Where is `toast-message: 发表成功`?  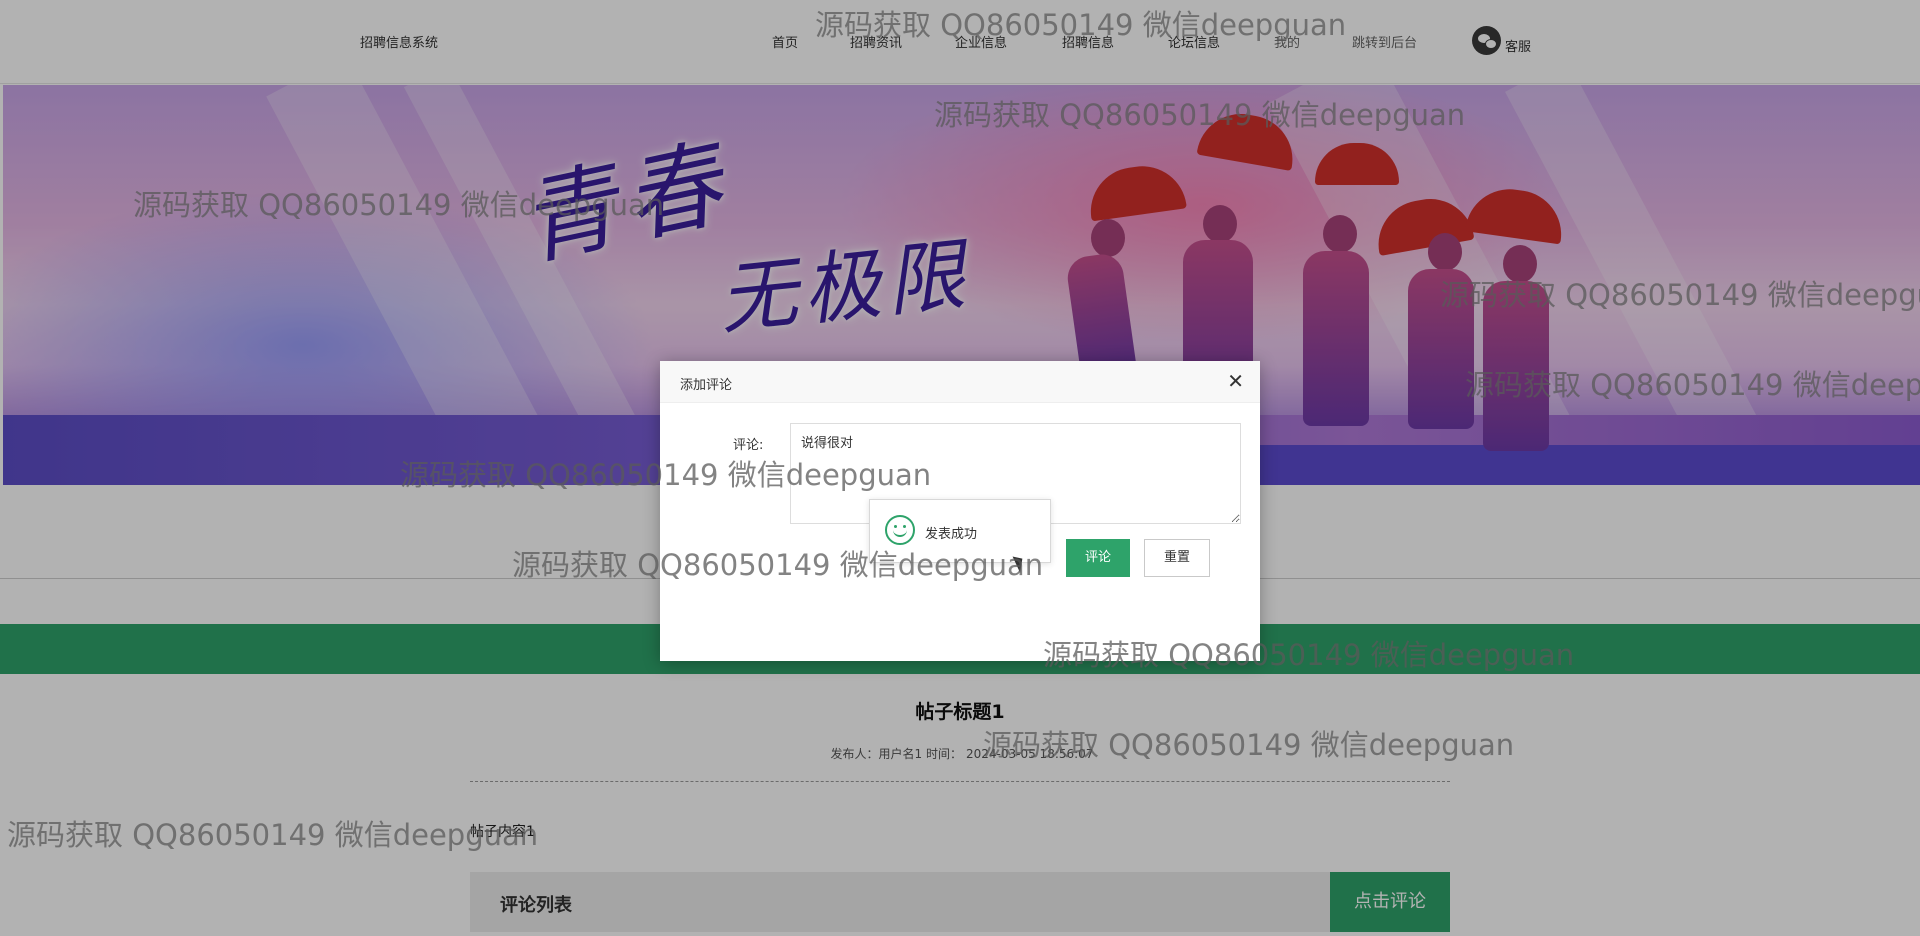
toast-message: 发表成功 is located at coordinates (951, 534).